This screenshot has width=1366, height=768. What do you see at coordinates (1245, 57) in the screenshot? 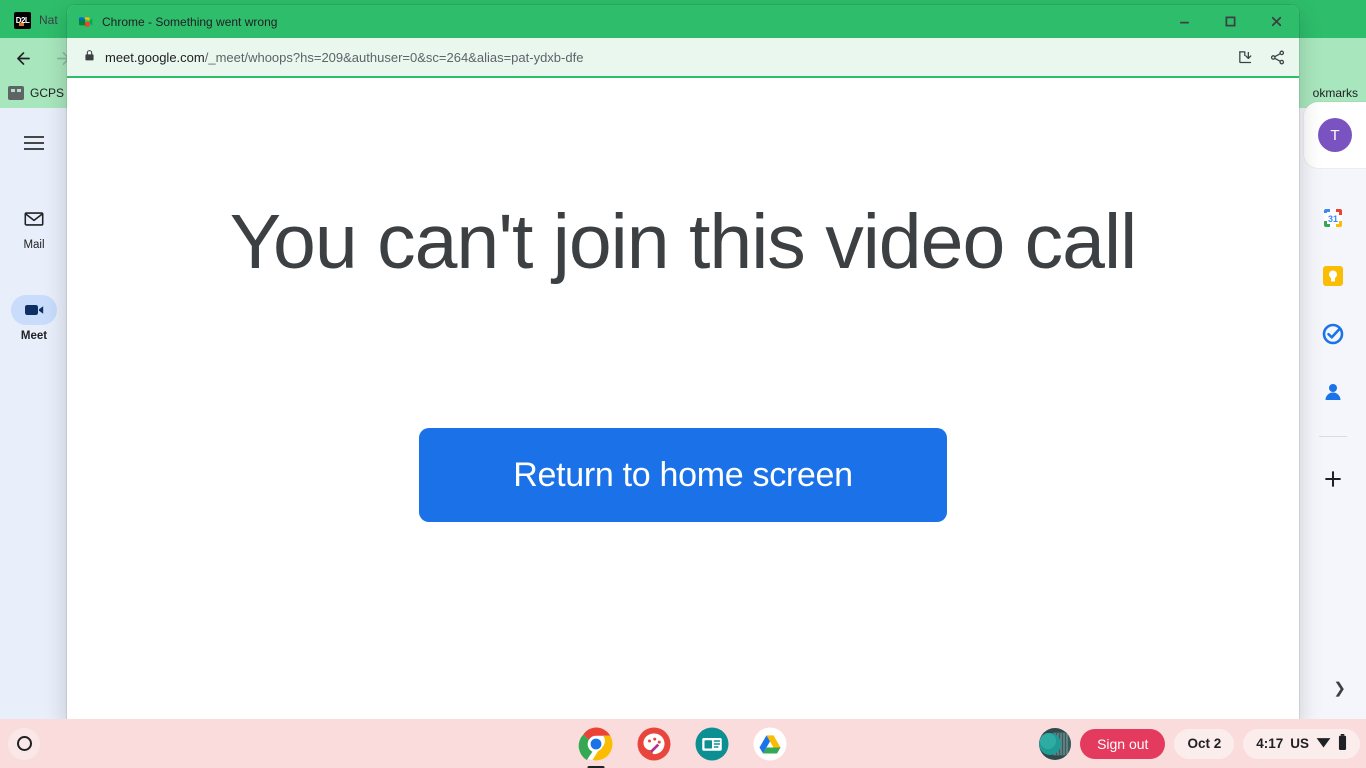
I see `install-app-icon` at bounding box center [1245, 57].